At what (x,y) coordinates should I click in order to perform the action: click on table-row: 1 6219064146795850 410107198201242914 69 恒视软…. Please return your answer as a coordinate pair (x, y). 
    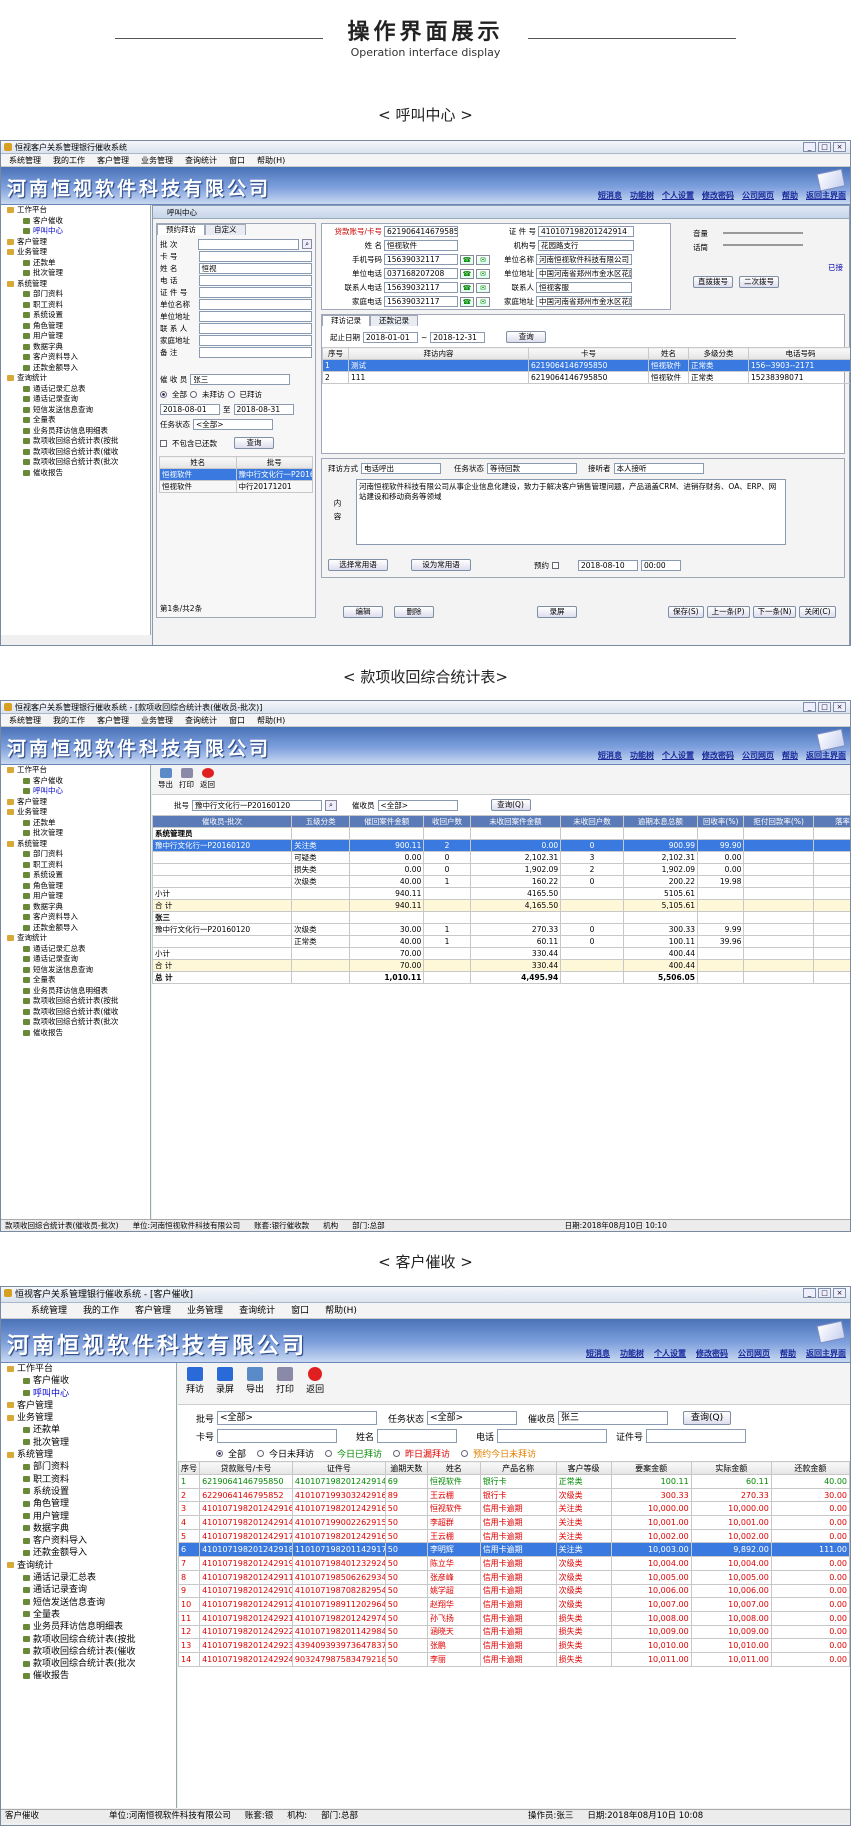
    Looking at the image, I should click on (513, 1481).